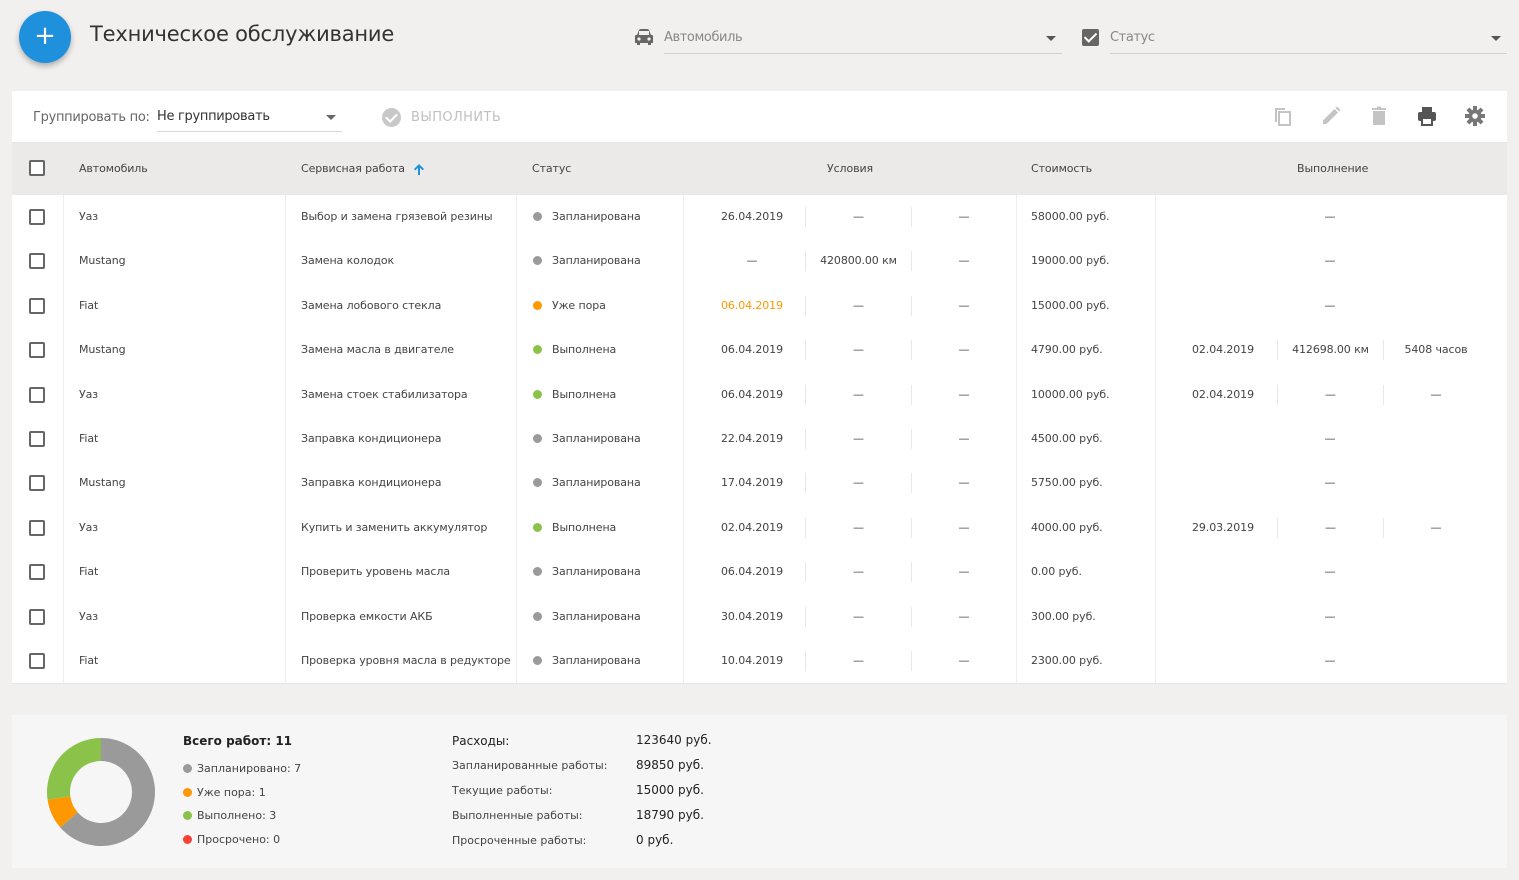  What do you see at coordinates (502, 790) in the screenshot?
I see `expense-label: Текущие работы:` at bounding box center [502, 790].